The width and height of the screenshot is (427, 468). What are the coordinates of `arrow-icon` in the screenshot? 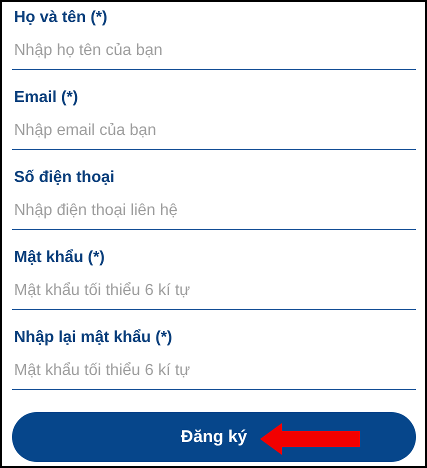 It's located at (310, 439).